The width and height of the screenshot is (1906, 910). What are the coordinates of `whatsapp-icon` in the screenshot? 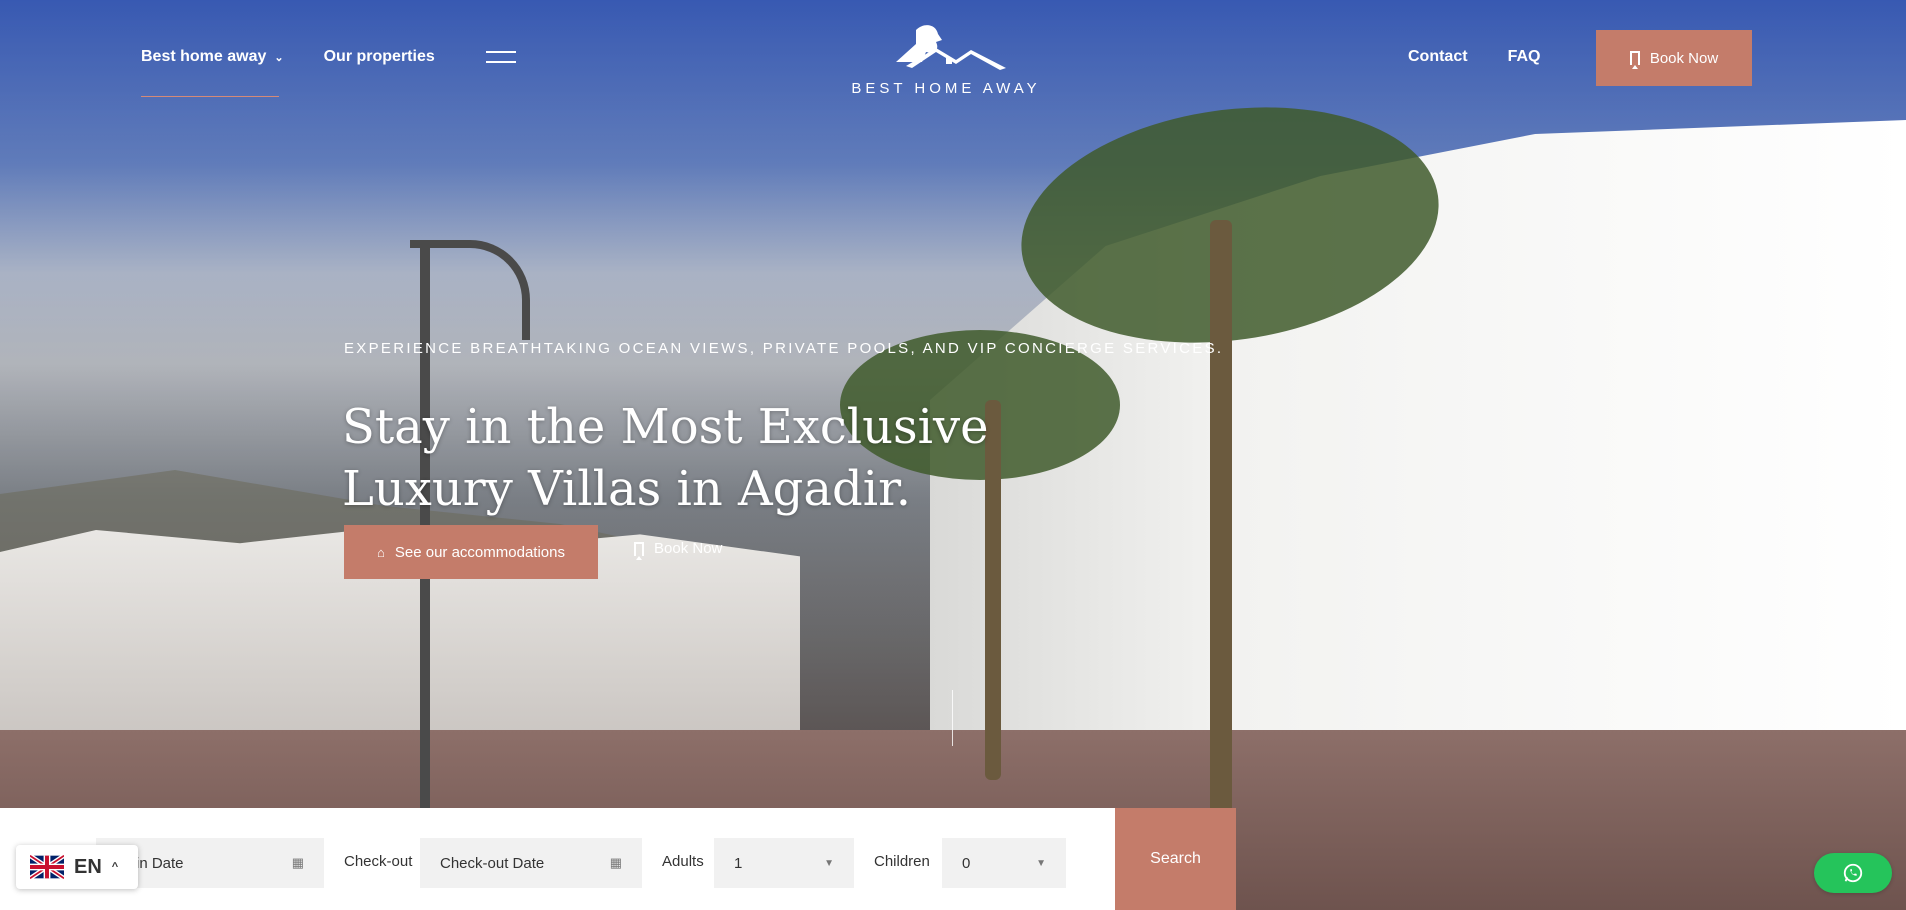 It's located at (1853, 873).